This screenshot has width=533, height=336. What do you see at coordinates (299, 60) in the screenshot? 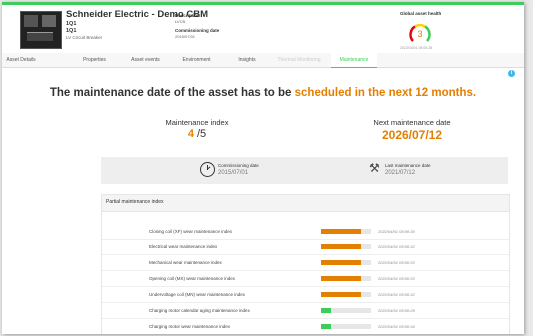
I see `tab-thermal-monitoring: Thermal Monitoring` at bounding box center [299, 60].